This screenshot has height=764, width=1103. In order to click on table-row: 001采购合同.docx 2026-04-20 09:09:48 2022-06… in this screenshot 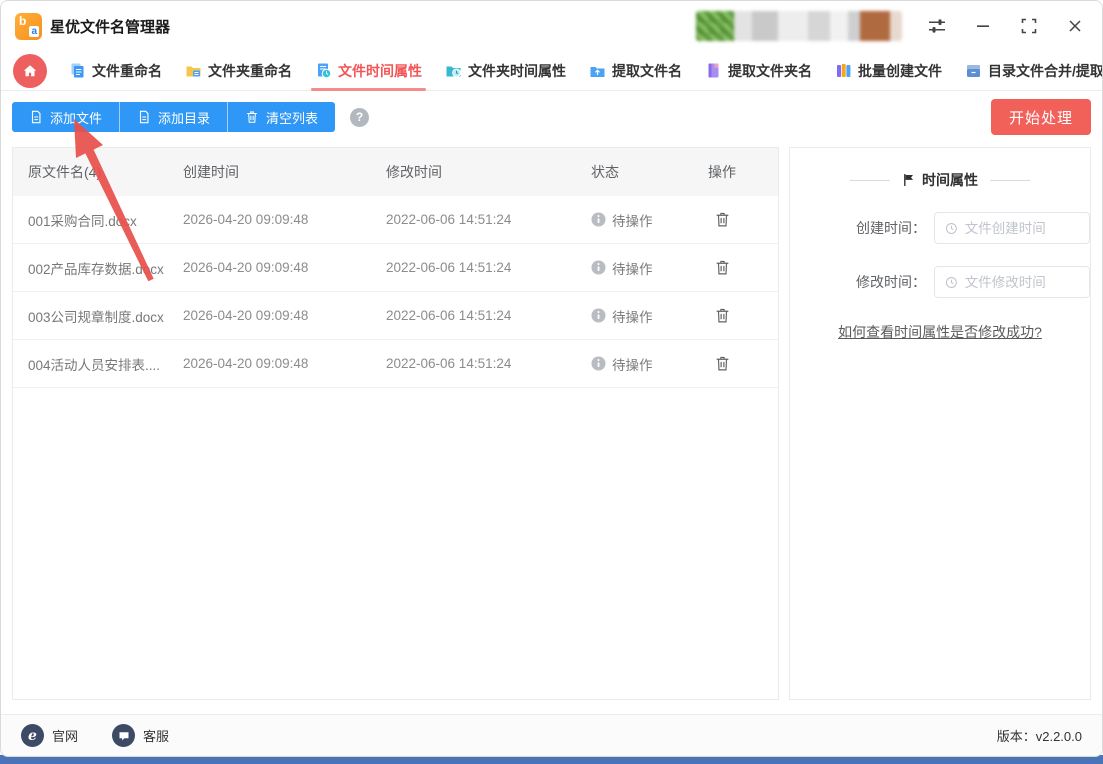, I will do `click(395, 220)`.